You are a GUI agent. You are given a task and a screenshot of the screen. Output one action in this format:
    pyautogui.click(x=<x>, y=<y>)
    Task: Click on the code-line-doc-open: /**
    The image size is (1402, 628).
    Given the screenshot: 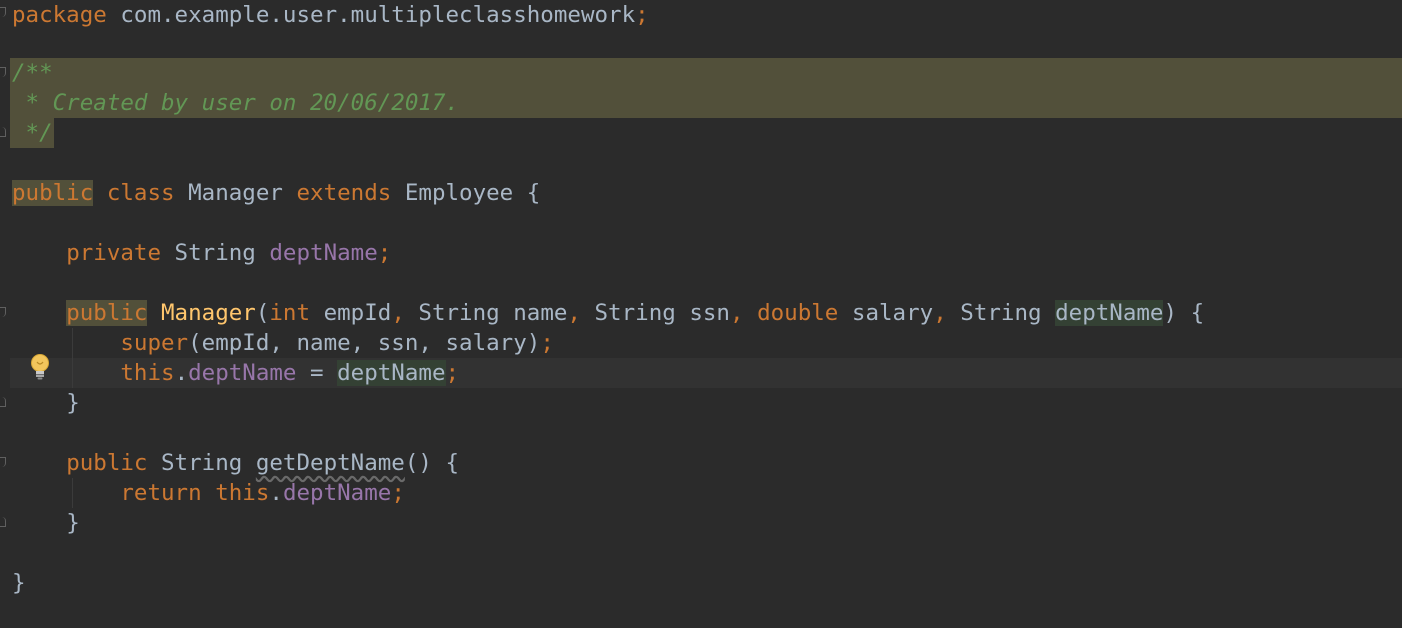 What is the action you would take?
    pyautogui.click(x=32, y=73)
    